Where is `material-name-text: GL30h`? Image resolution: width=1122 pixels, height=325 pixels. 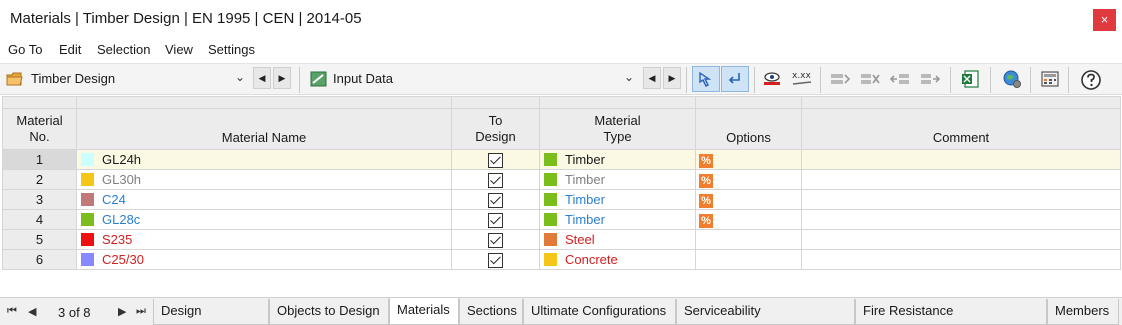
material-name-text: GL30h is located at coordinates (122, 179).